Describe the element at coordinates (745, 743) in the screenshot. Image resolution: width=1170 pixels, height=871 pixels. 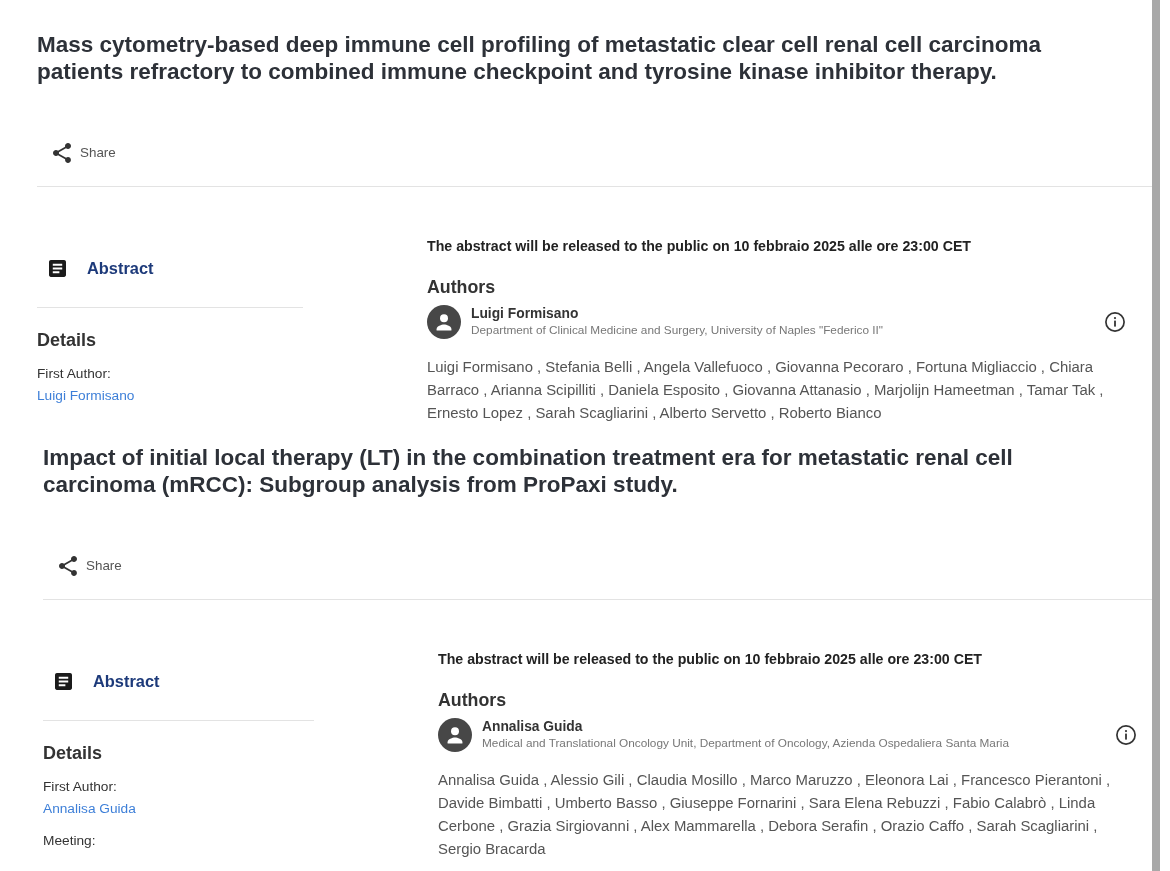
I see `author-affiliation: Medical and Translational Oncology Unit, Department of Oncology, Azienda Ospedaliera Santa Maria` at that location.